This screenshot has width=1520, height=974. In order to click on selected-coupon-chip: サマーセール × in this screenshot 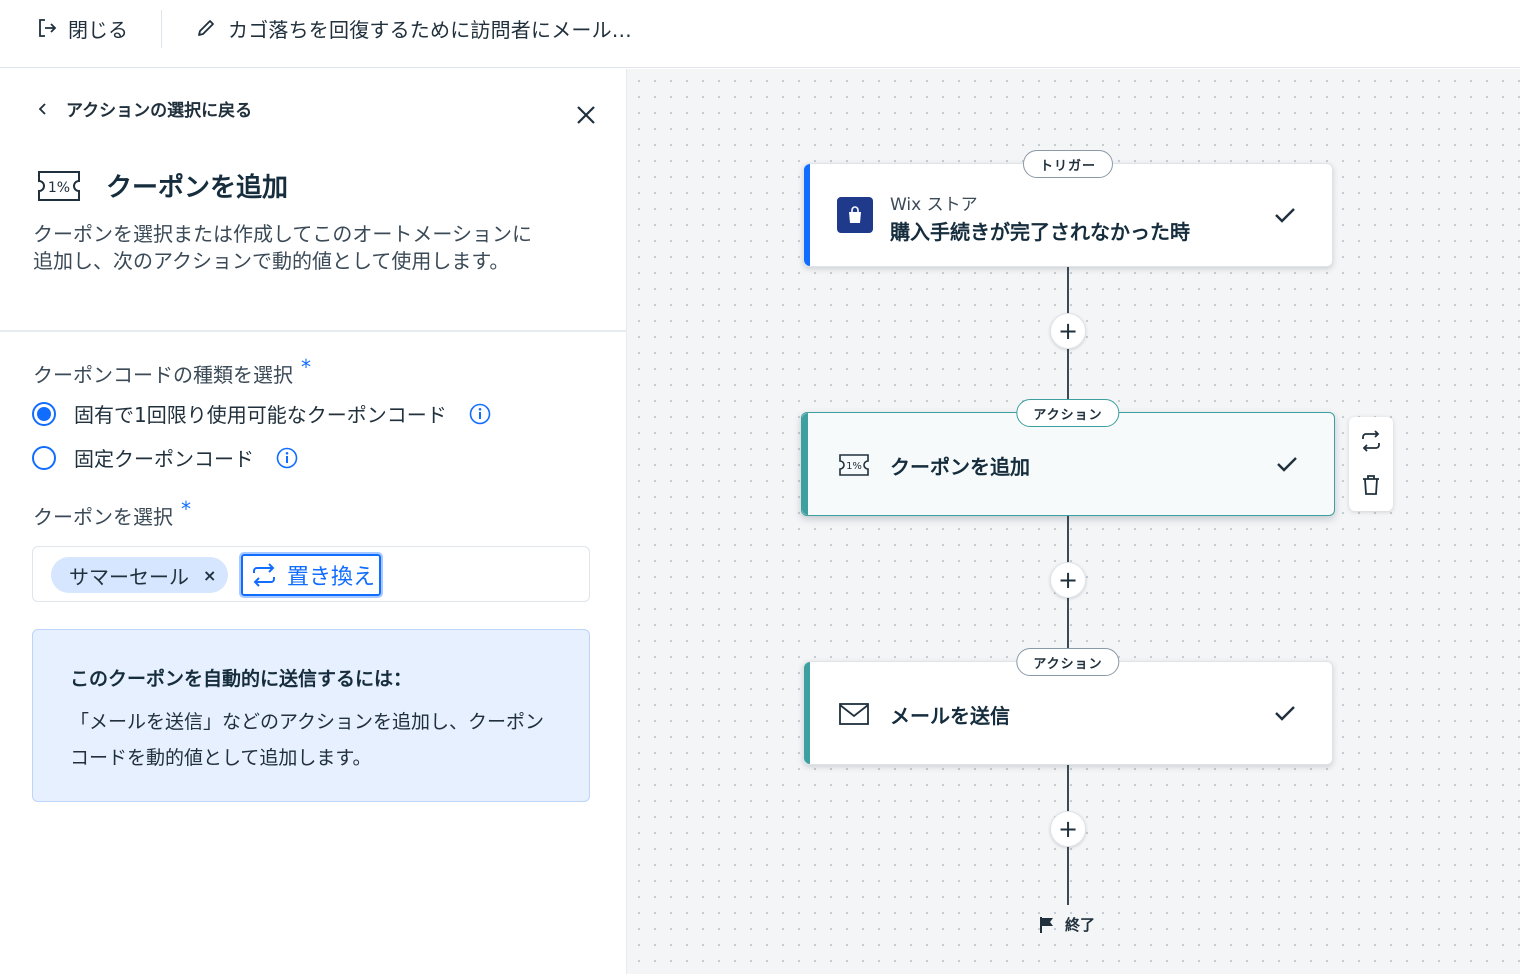, I will do `click(140, 575)`.